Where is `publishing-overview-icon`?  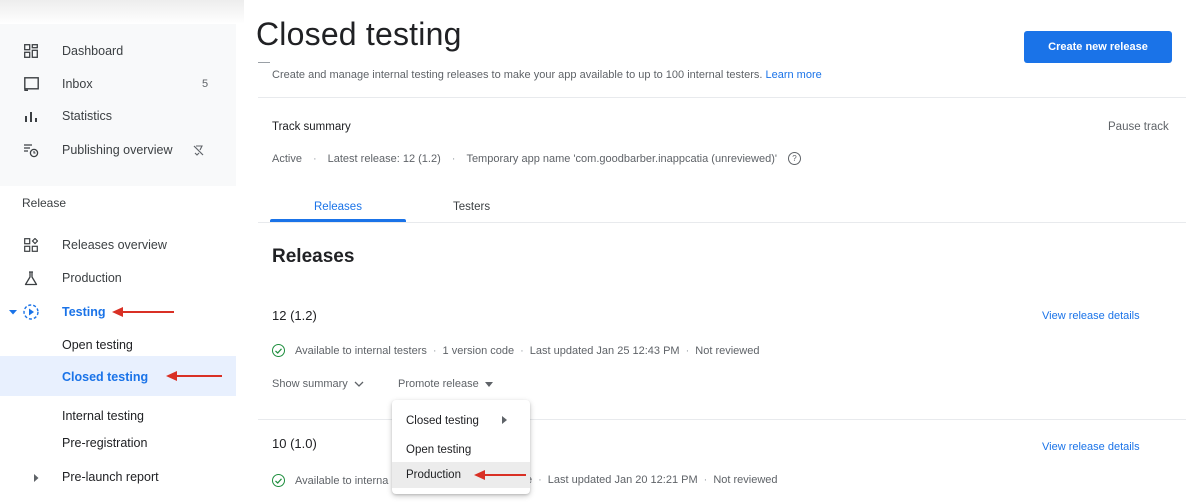
publishing-overview-icon is located at coordinates (31, 150).